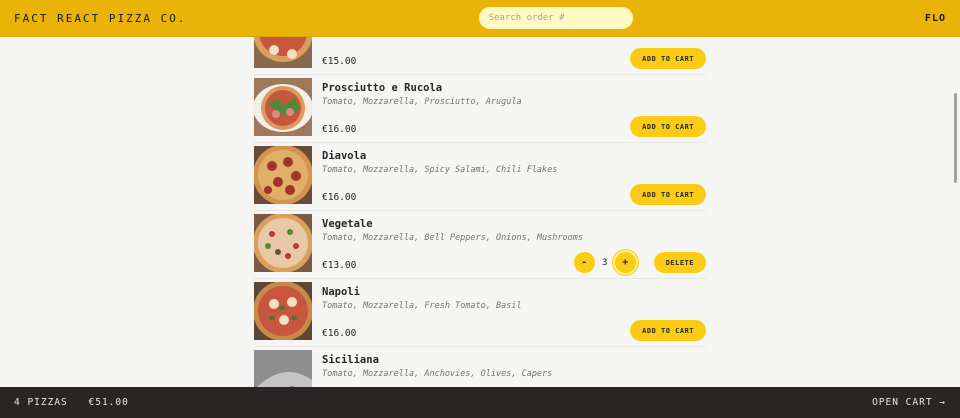 The width and height of the screenshot is (960, 418). Describe the element at coordinates (108, 402) in the screenshot. I see `cart-total-price: €51.00` at that location.